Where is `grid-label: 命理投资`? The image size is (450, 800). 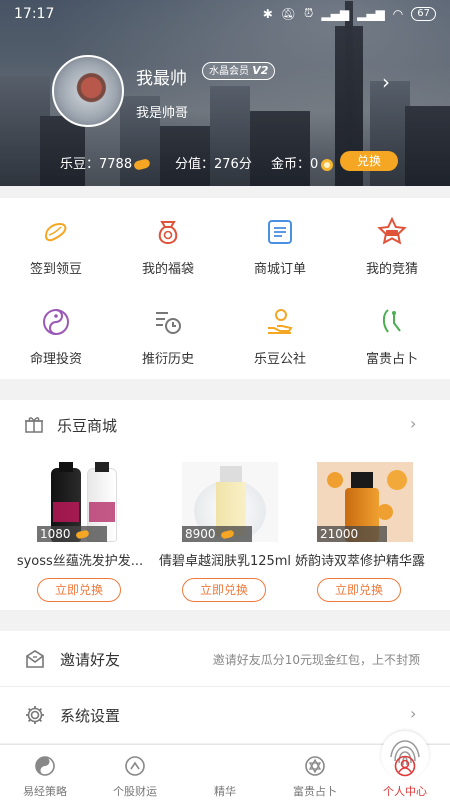 grid-label: 命理投资 is located at coordinates (55, 359).